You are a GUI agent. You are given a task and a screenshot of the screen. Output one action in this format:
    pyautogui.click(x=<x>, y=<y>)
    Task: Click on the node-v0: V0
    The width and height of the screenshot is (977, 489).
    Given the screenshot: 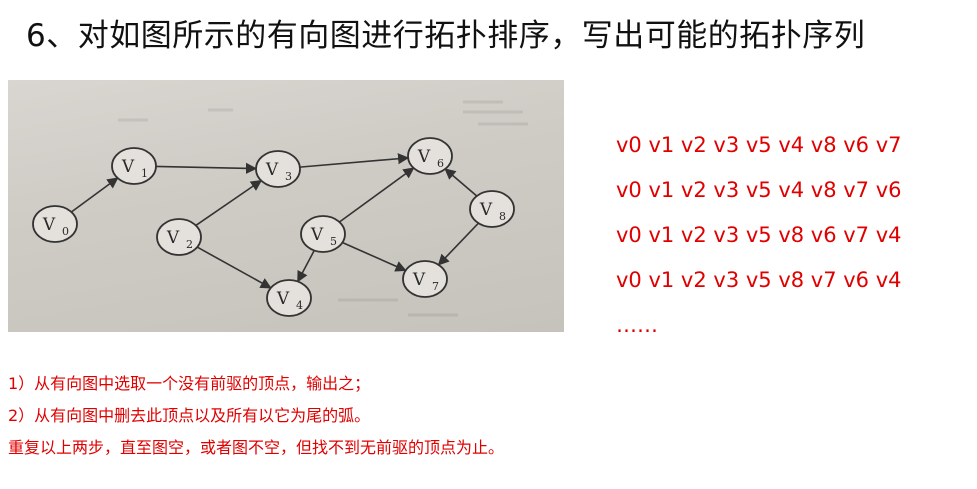 What is the action you would take?
    pyautogui.click(x=55, y=224)
    